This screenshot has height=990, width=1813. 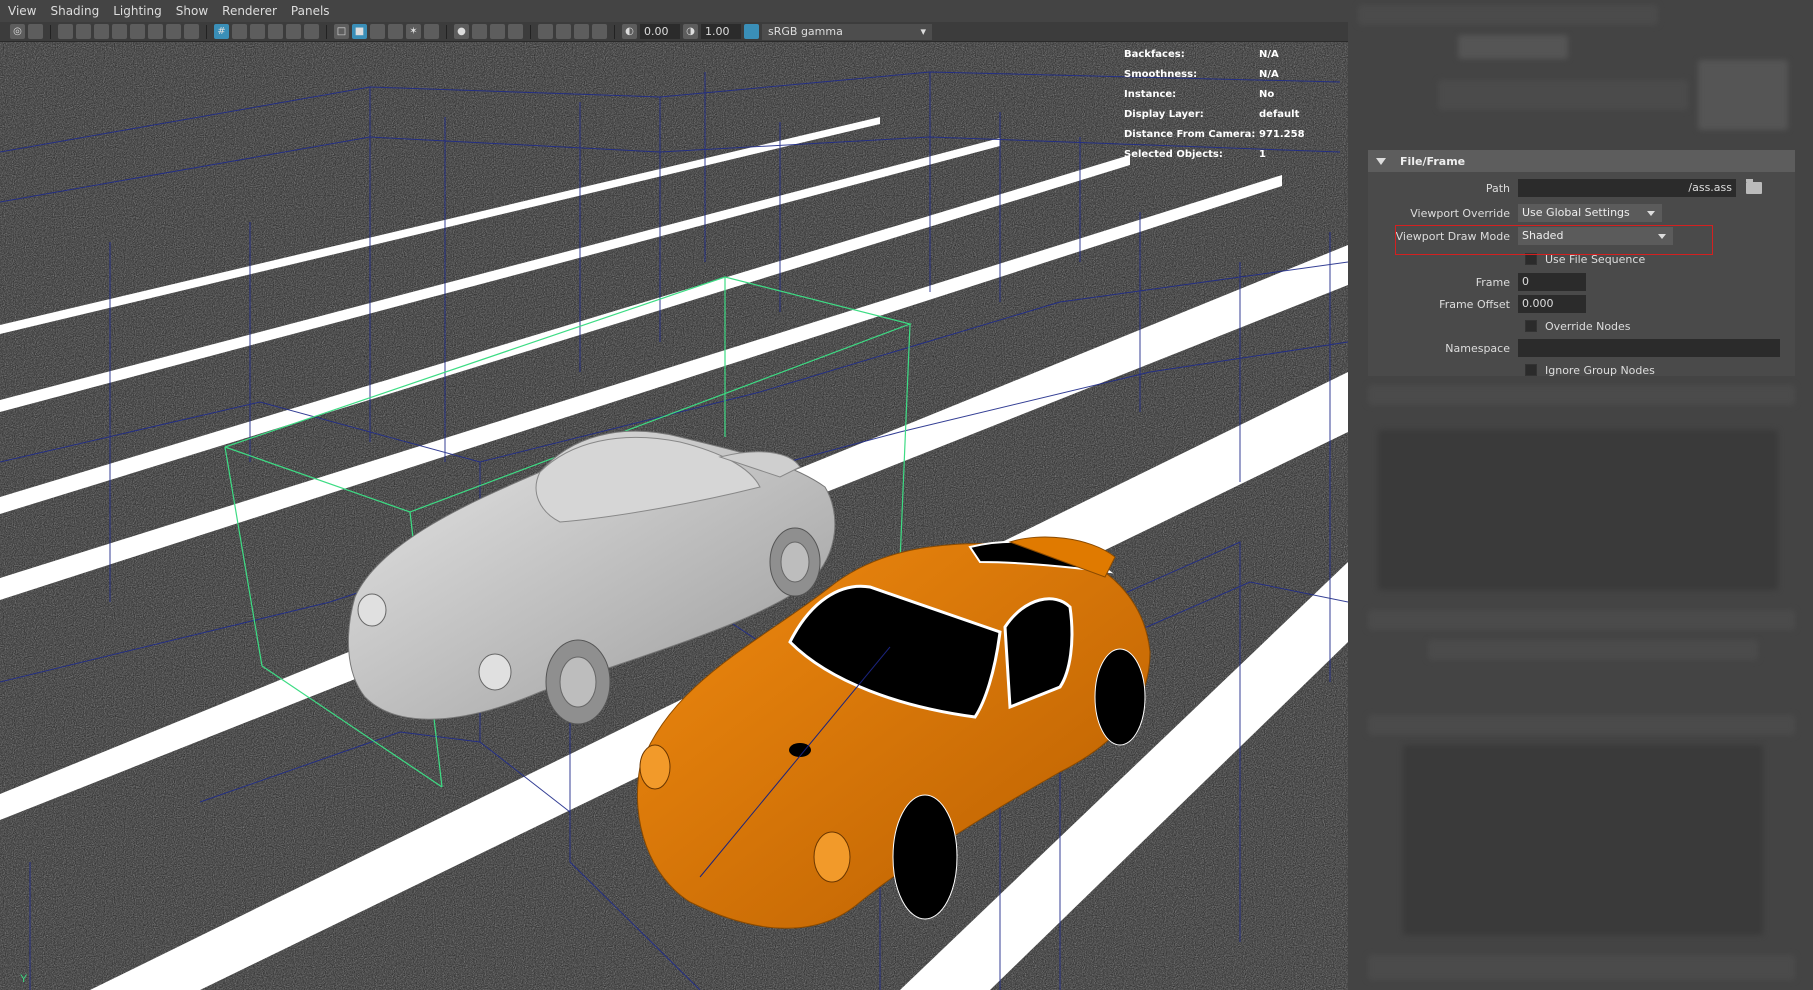 What do you see at coordinates (249, 11) in the screenshot?
I see `menu-renderer: Renderer` at bounding box center [249, 11].